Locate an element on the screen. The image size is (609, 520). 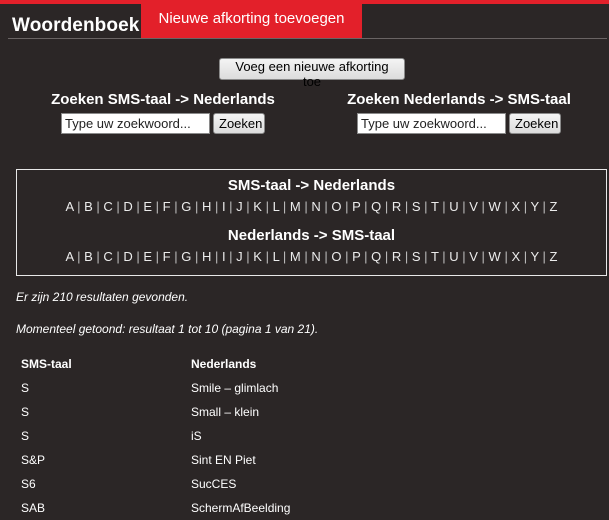
sms-to-nl-letter-link: R is located at coordinates (396, 206).